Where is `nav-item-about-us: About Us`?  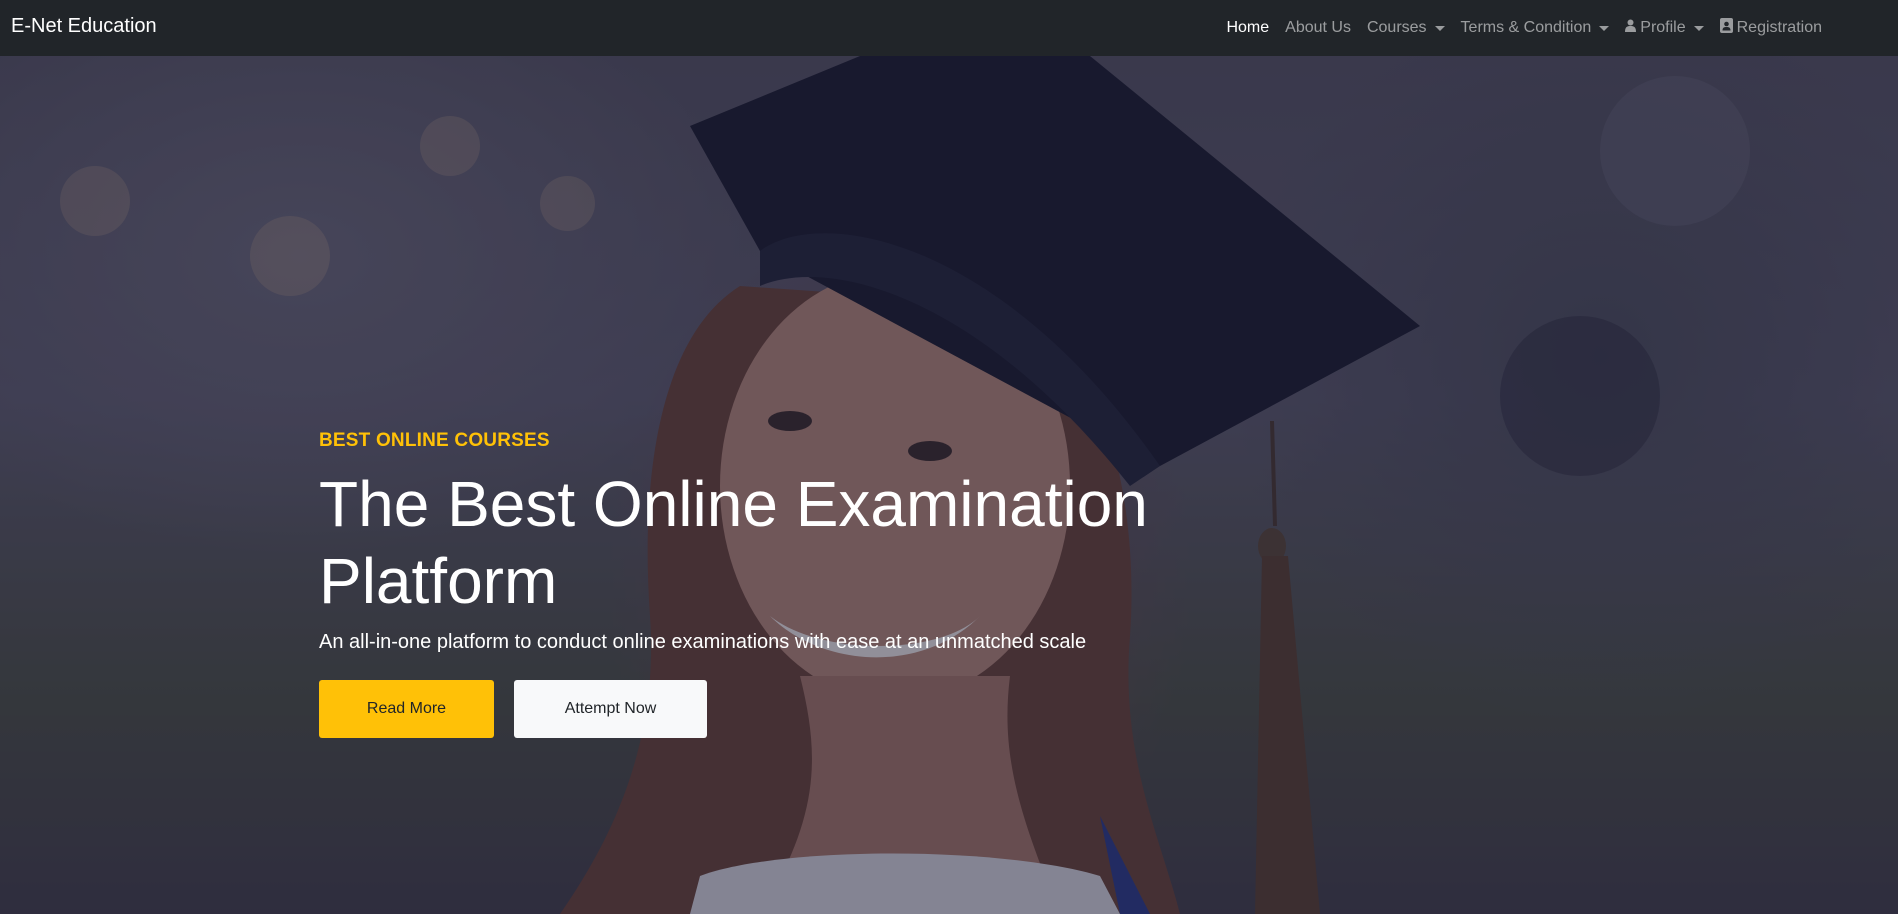 nav-item-about-us: About Us is located at coordinates (1318, 28).